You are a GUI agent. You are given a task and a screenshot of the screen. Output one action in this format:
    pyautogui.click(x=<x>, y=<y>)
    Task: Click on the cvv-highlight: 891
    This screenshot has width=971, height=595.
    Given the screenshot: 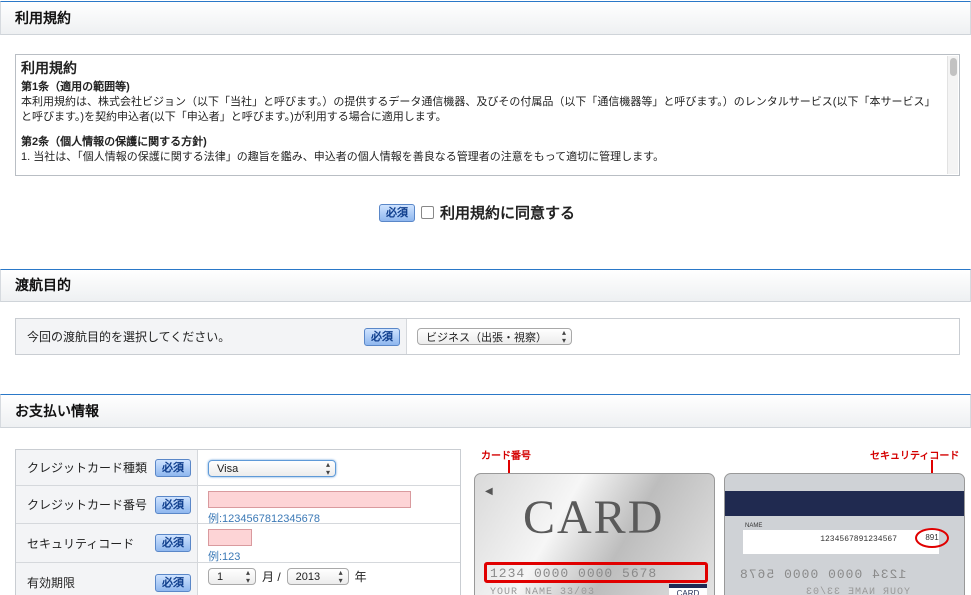 What is the action you would take?
    pyautogui.click(x=932, y=538)
    